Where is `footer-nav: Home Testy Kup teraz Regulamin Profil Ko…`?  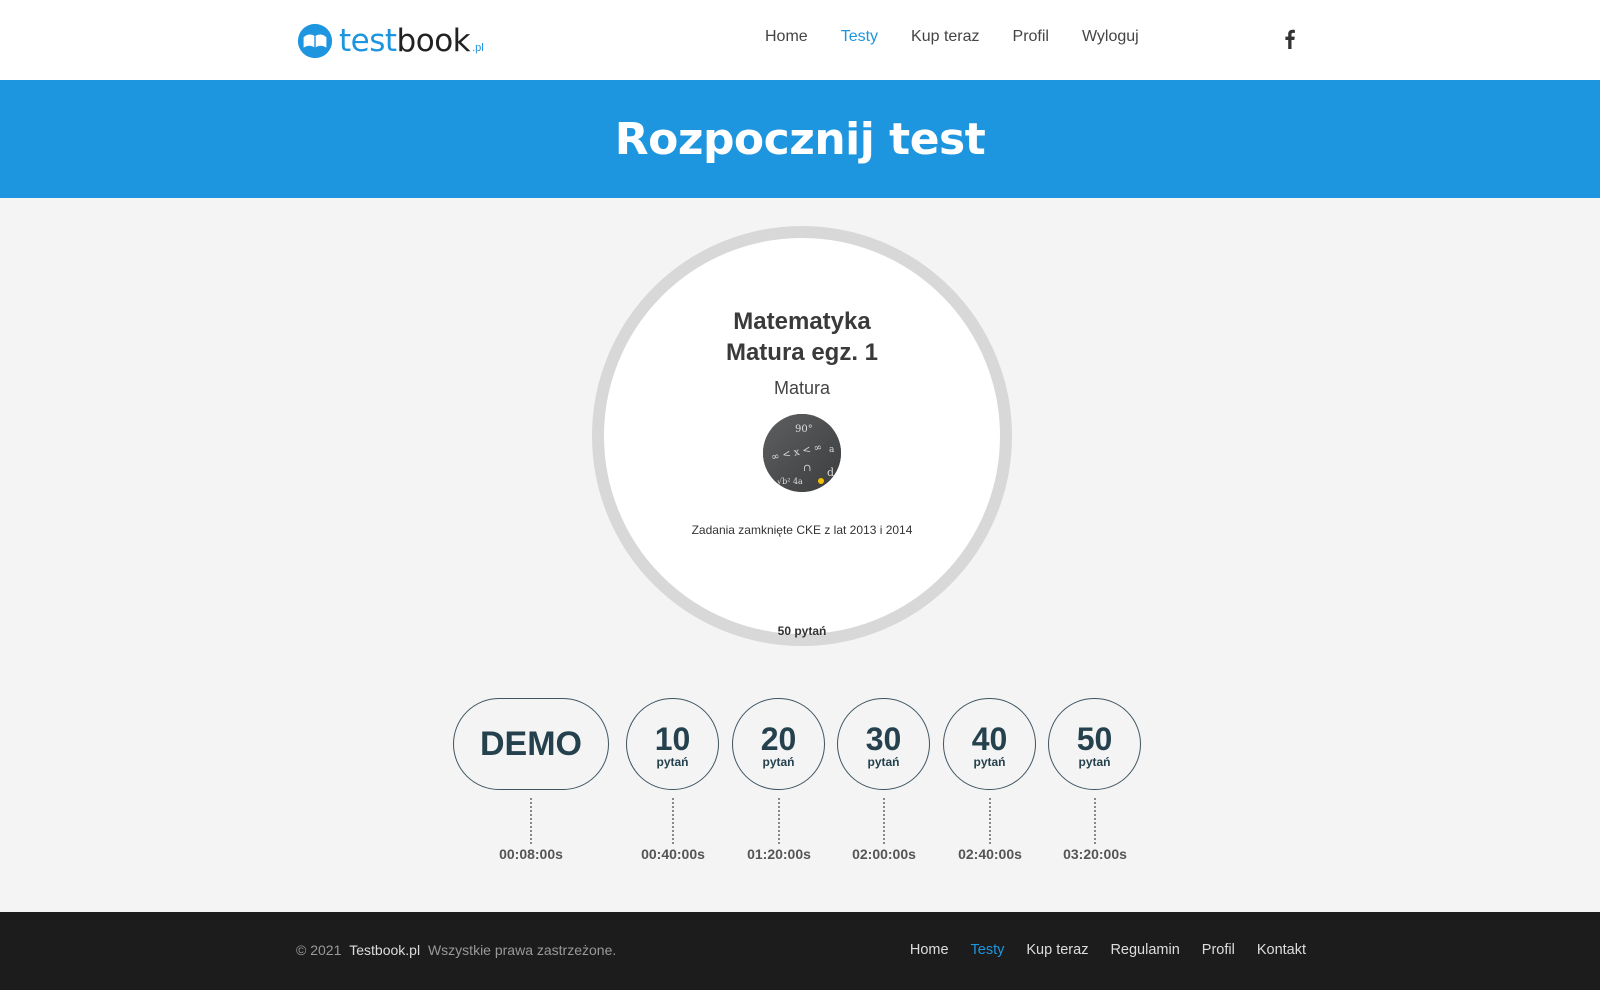
footer-nav: Home Testy Kup teraz Regulamin Profil Ko… is located at coordinates (1097, 950).